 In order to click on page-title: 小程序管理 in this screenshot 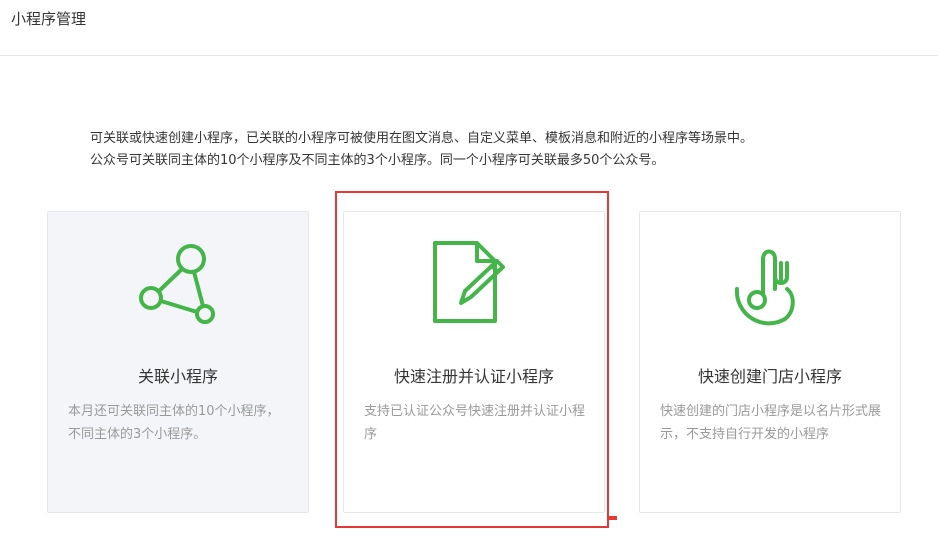, I will do `click(49, 19)`.